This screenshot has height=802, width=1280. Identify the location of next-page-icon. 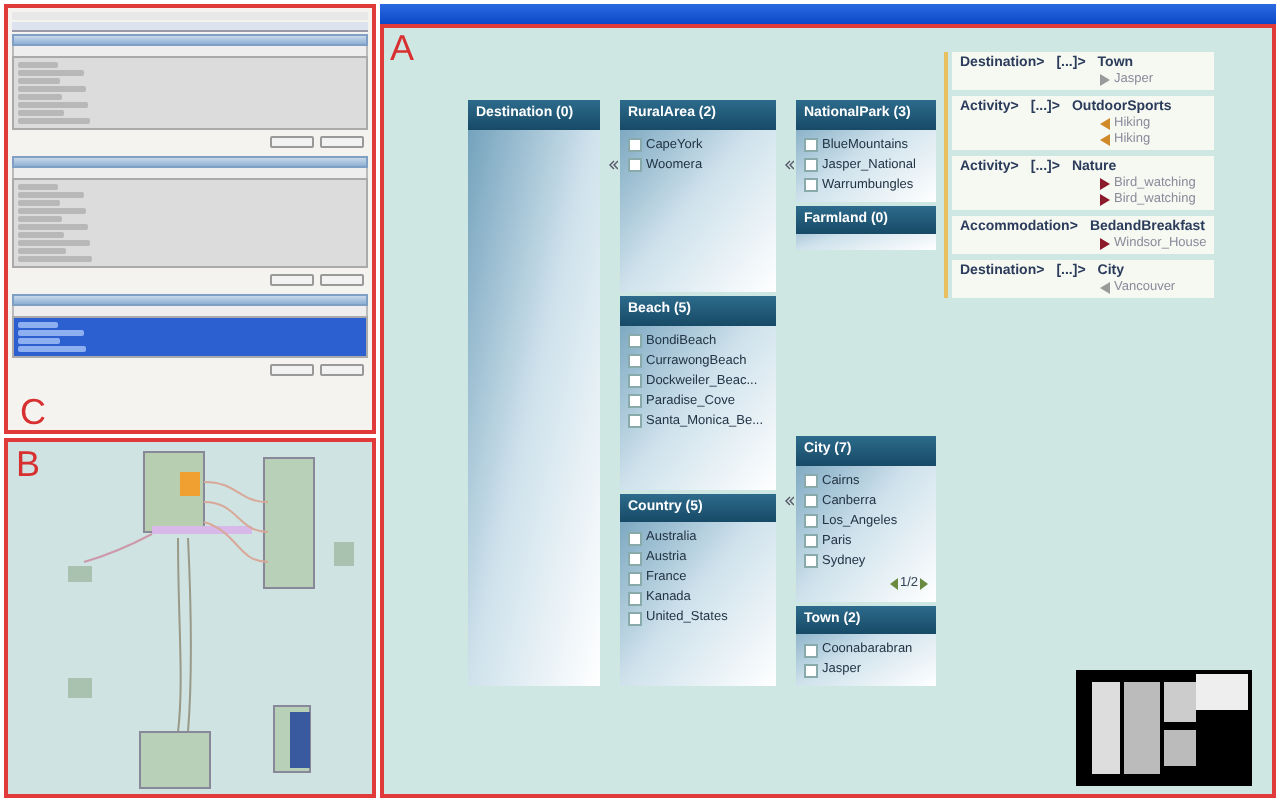
(924, 583).